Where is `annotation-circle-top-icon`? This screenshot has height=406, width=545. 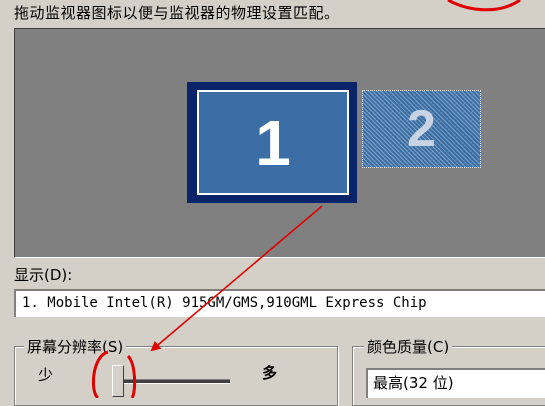 annotation-circle-top-icon is located at coordinates (484, 6).